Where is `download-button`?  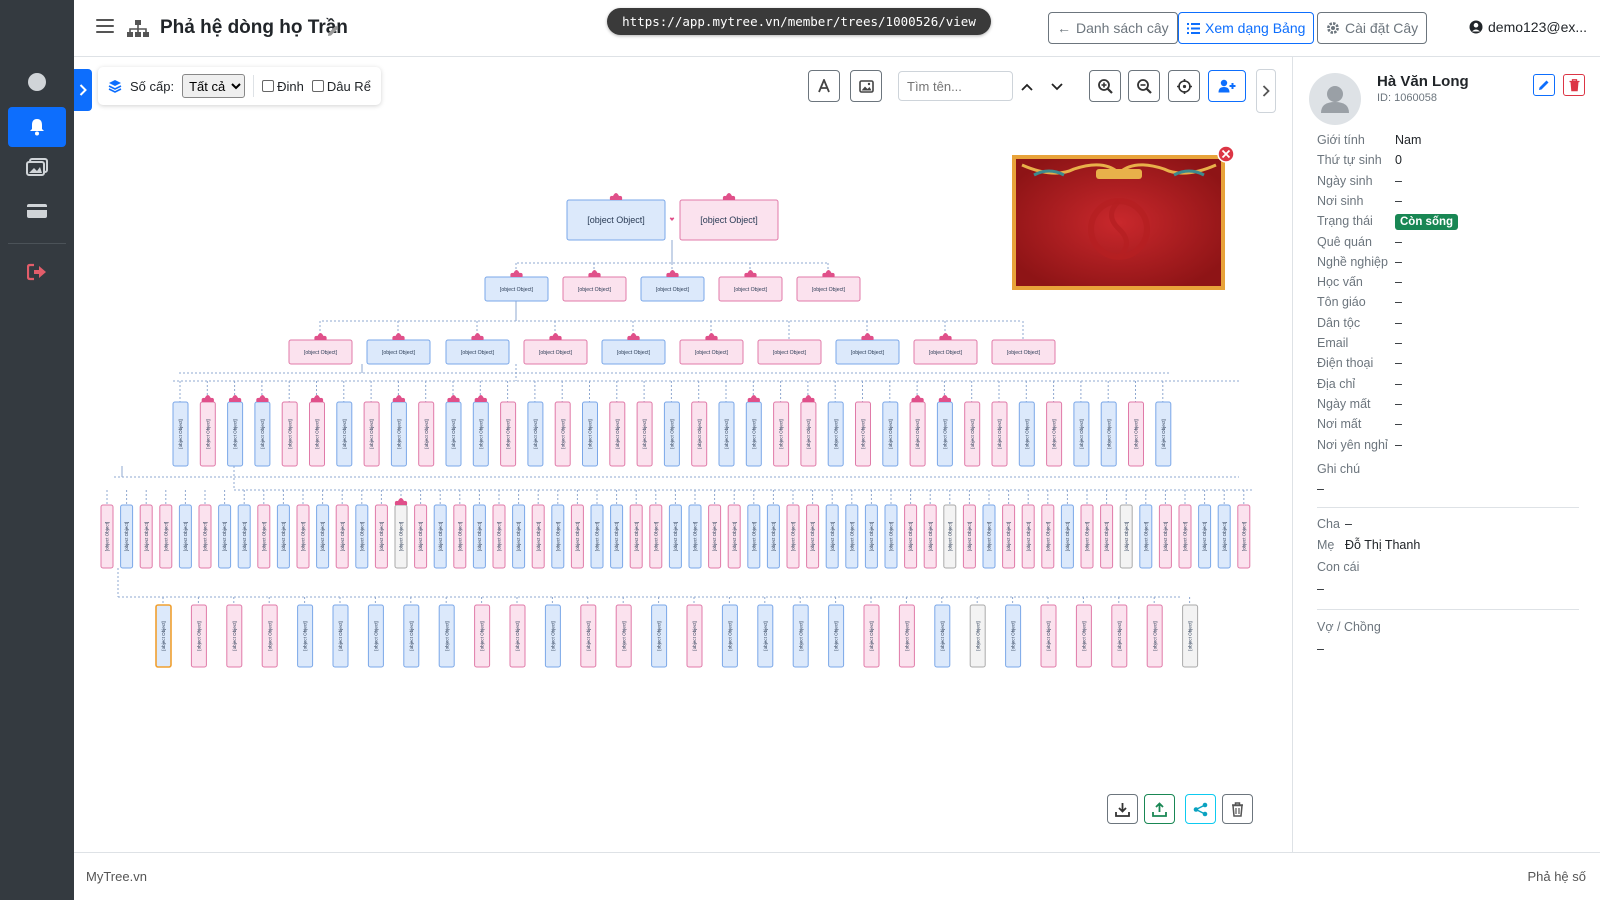 download-button is located at coordinates (1122, 809).